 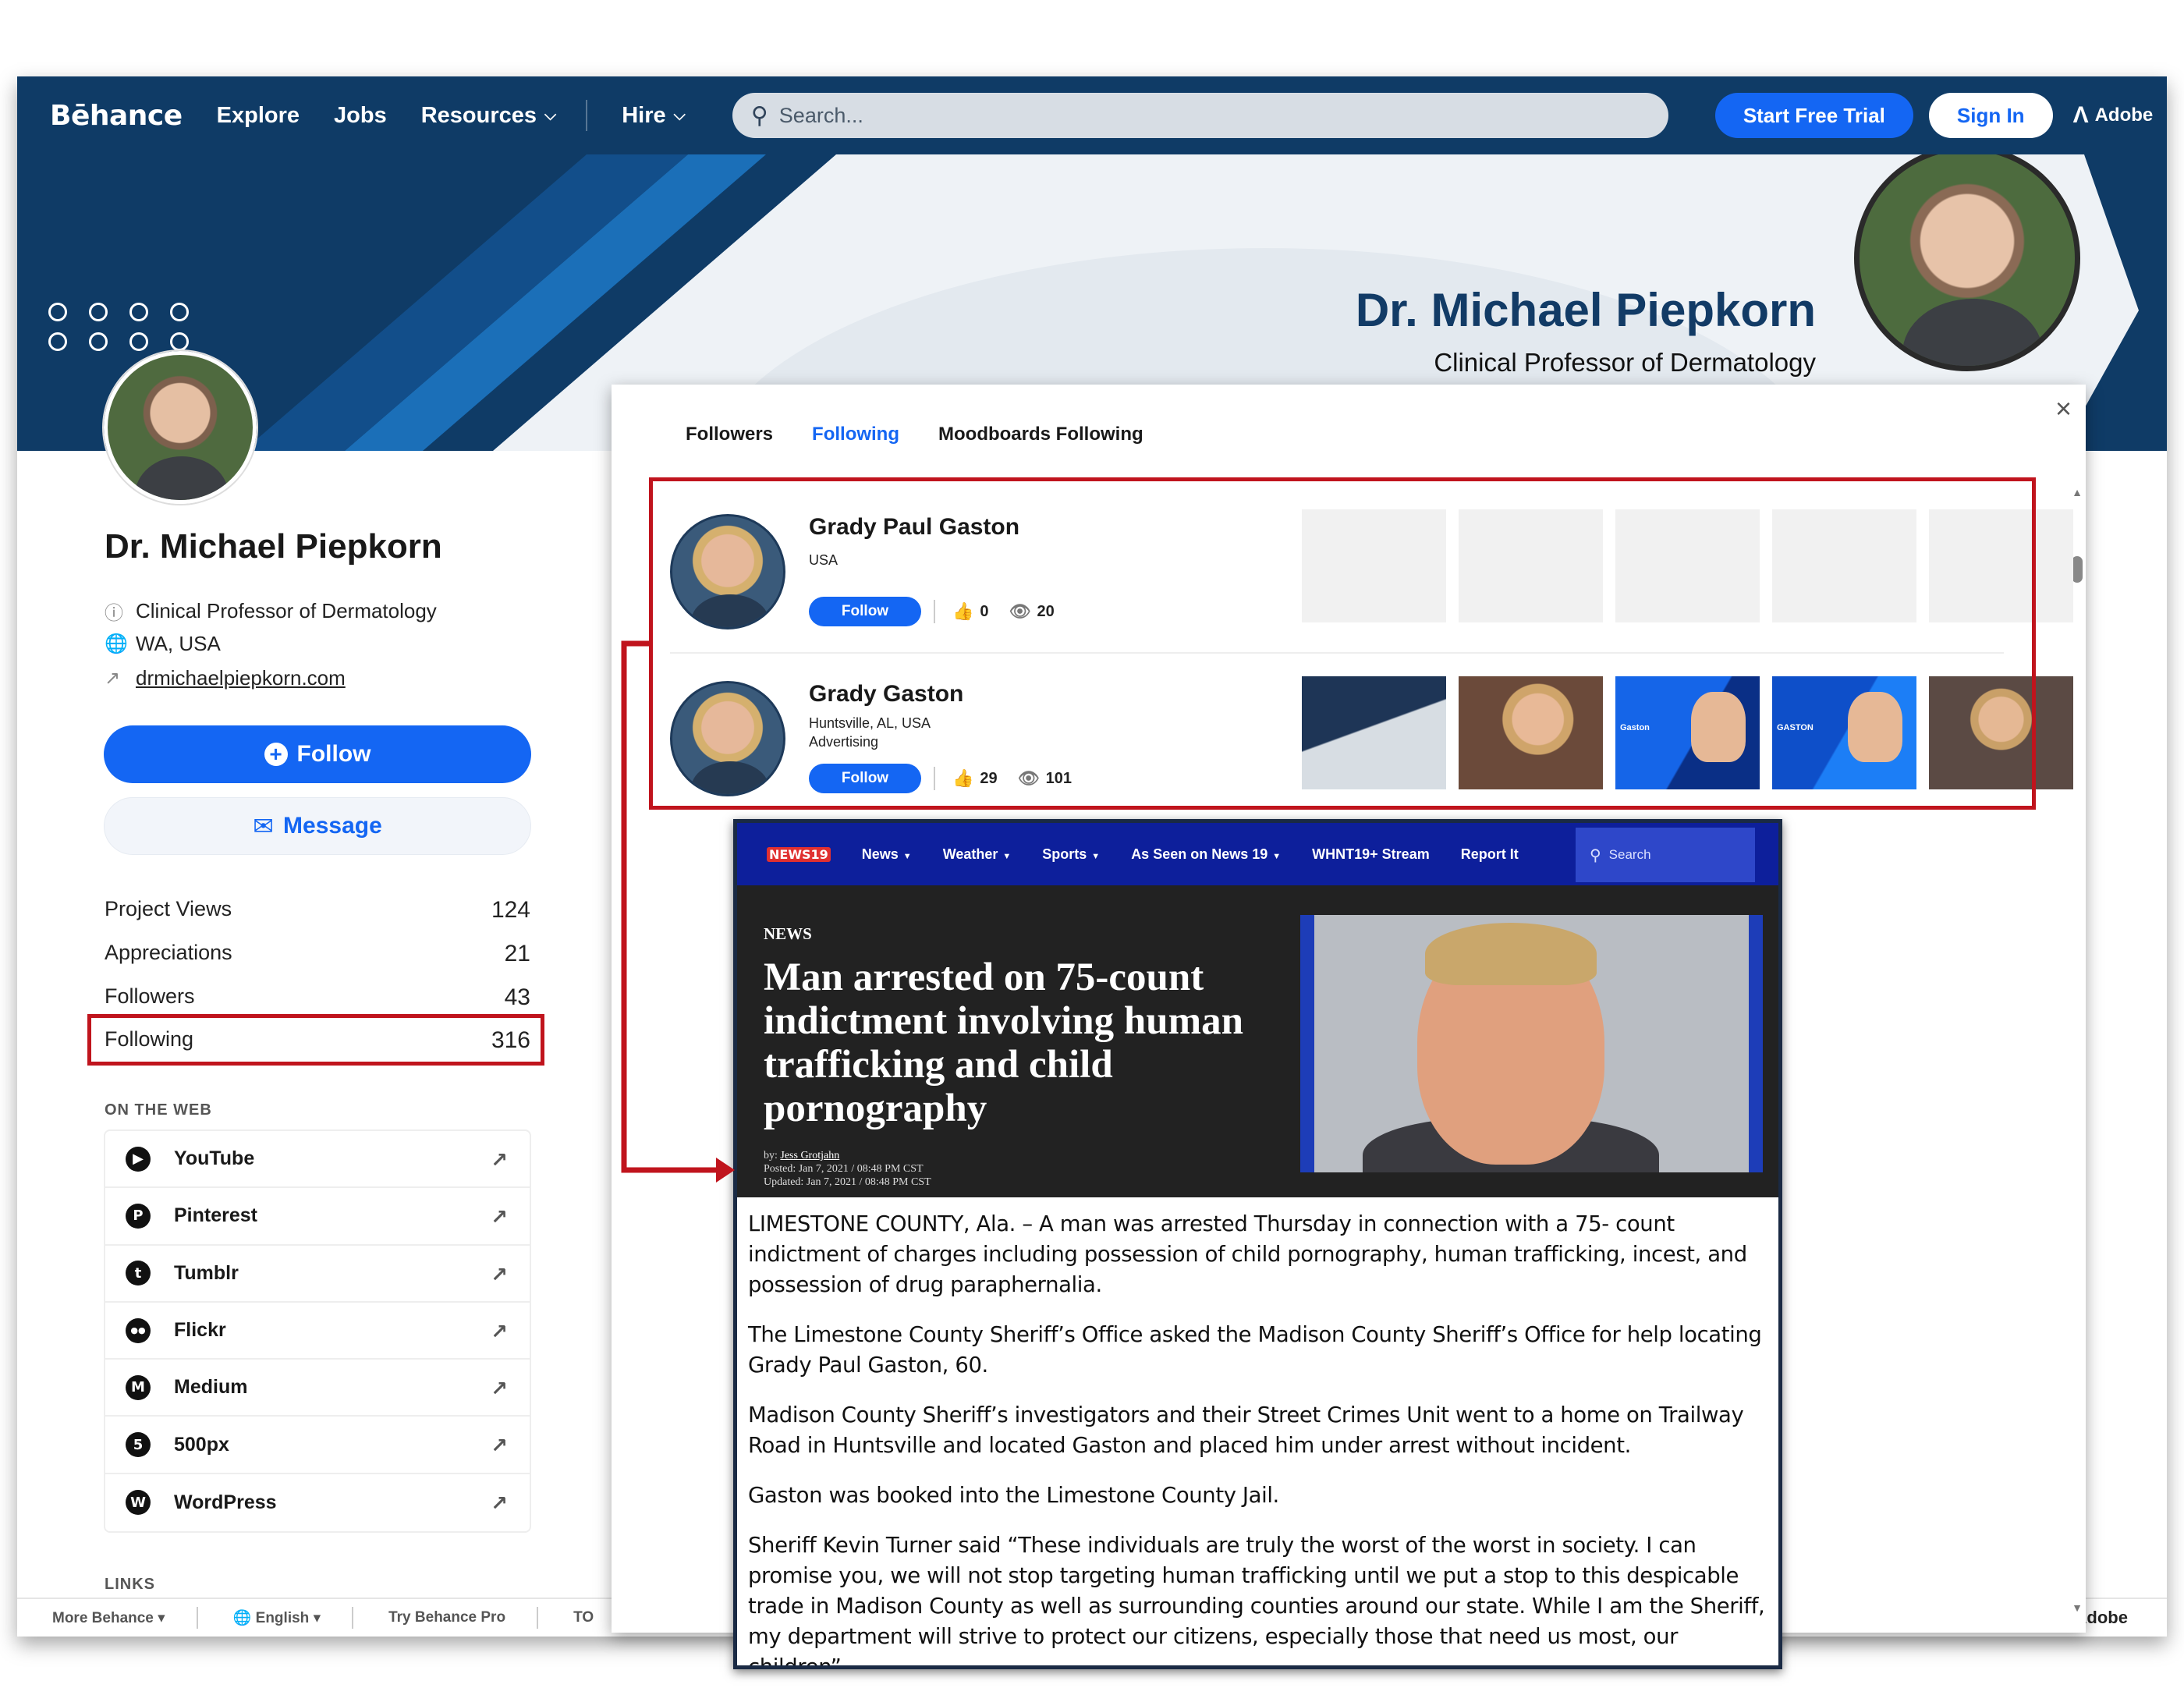 What do you see at coordinates (788, 933) in the screenshot?
I see `news-kicker: NEWS` at bounding box center [788, 933].